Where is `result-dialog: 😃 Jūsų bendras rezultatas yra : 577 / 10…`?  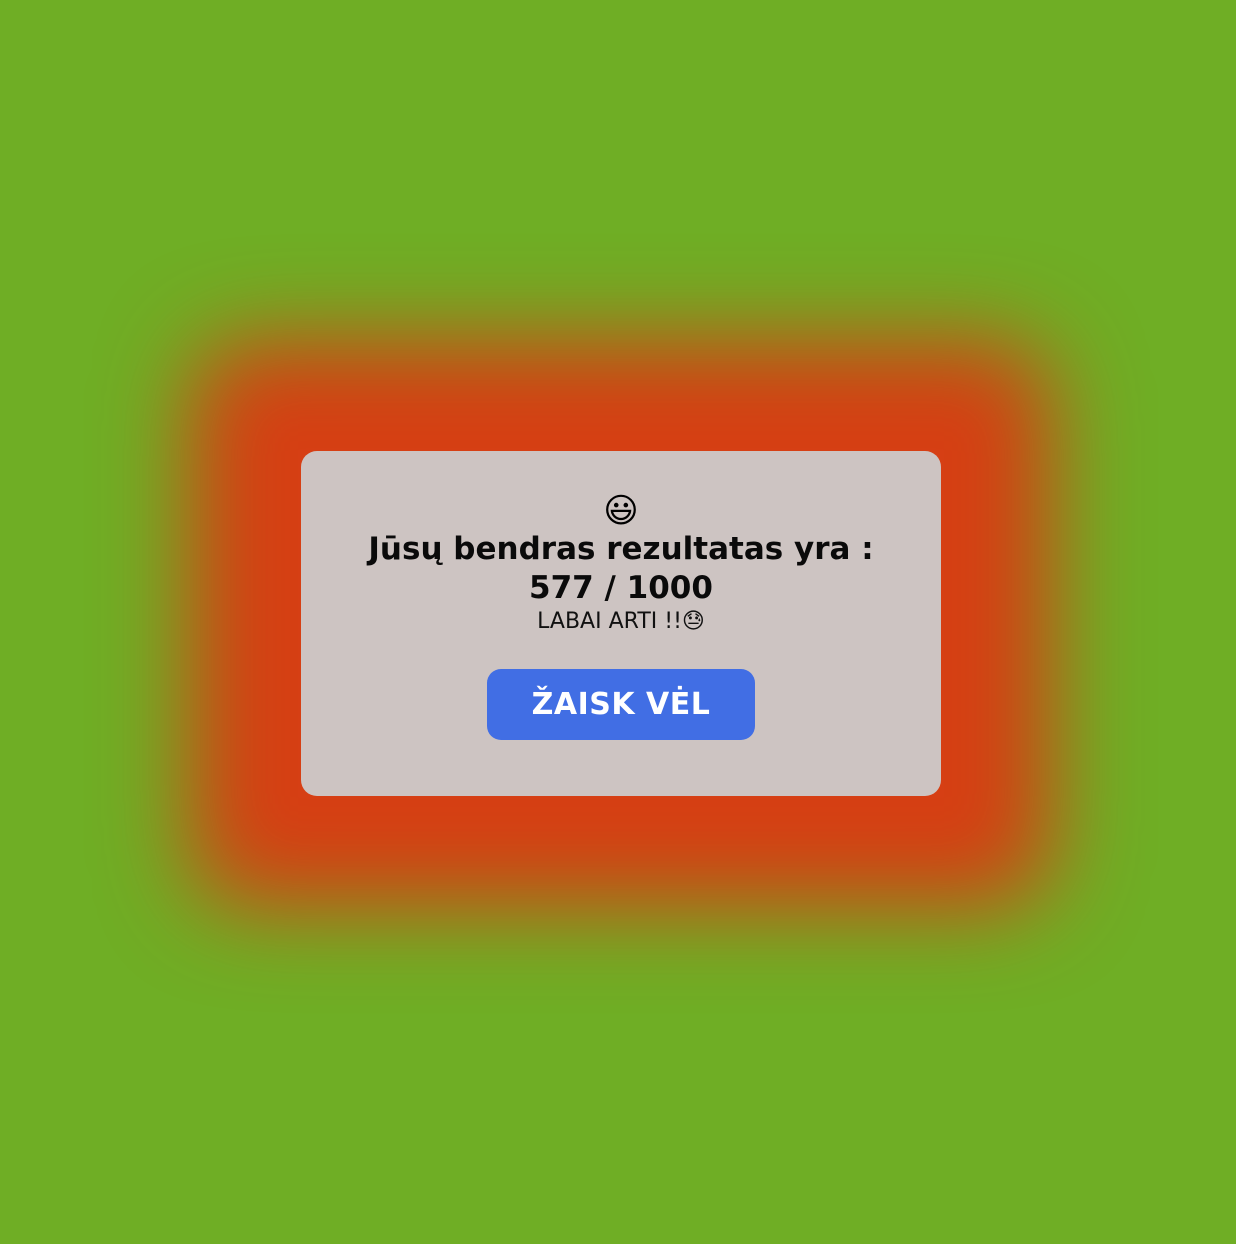 result-dialog: 😃 Jūsų bendras rezultatas yra : 577 / 10… is located at coordinates (621, 623).